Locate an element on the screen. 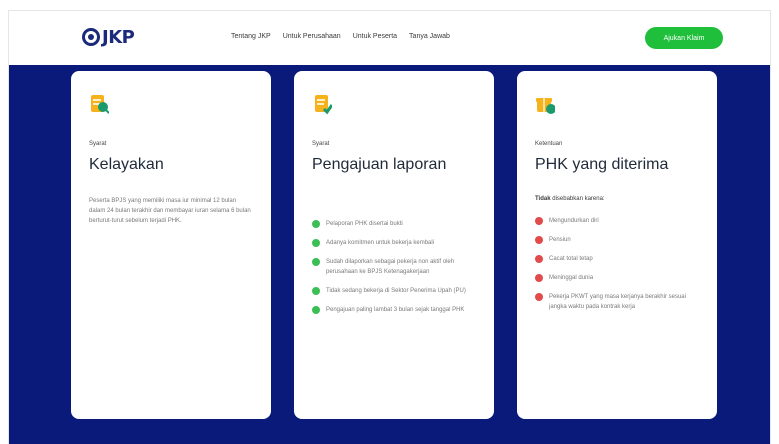 Image resolution: width=779 pixels, height=444 pixels. jkp-logo-mark-icon is located at coordinates (91, 37).